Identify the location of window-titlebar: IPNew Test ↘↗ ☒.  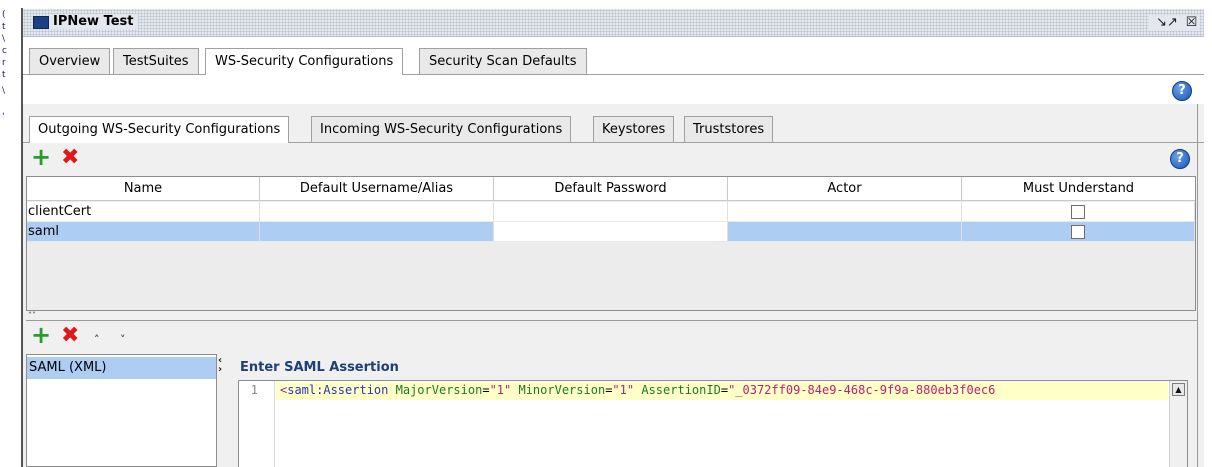
(613, 23).